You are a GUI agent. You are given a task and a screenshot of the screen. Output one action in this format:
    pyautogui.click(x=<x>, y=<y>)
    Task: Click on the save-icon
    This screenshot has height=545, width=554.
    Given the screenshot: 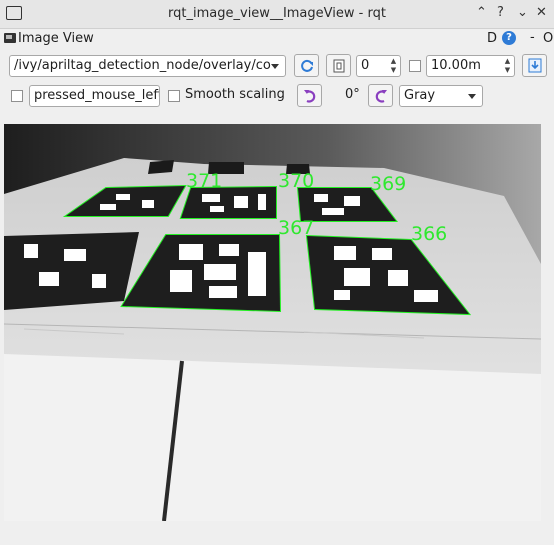 What is the action you would take?
    pyautogui.click(x=534, y=65)
    